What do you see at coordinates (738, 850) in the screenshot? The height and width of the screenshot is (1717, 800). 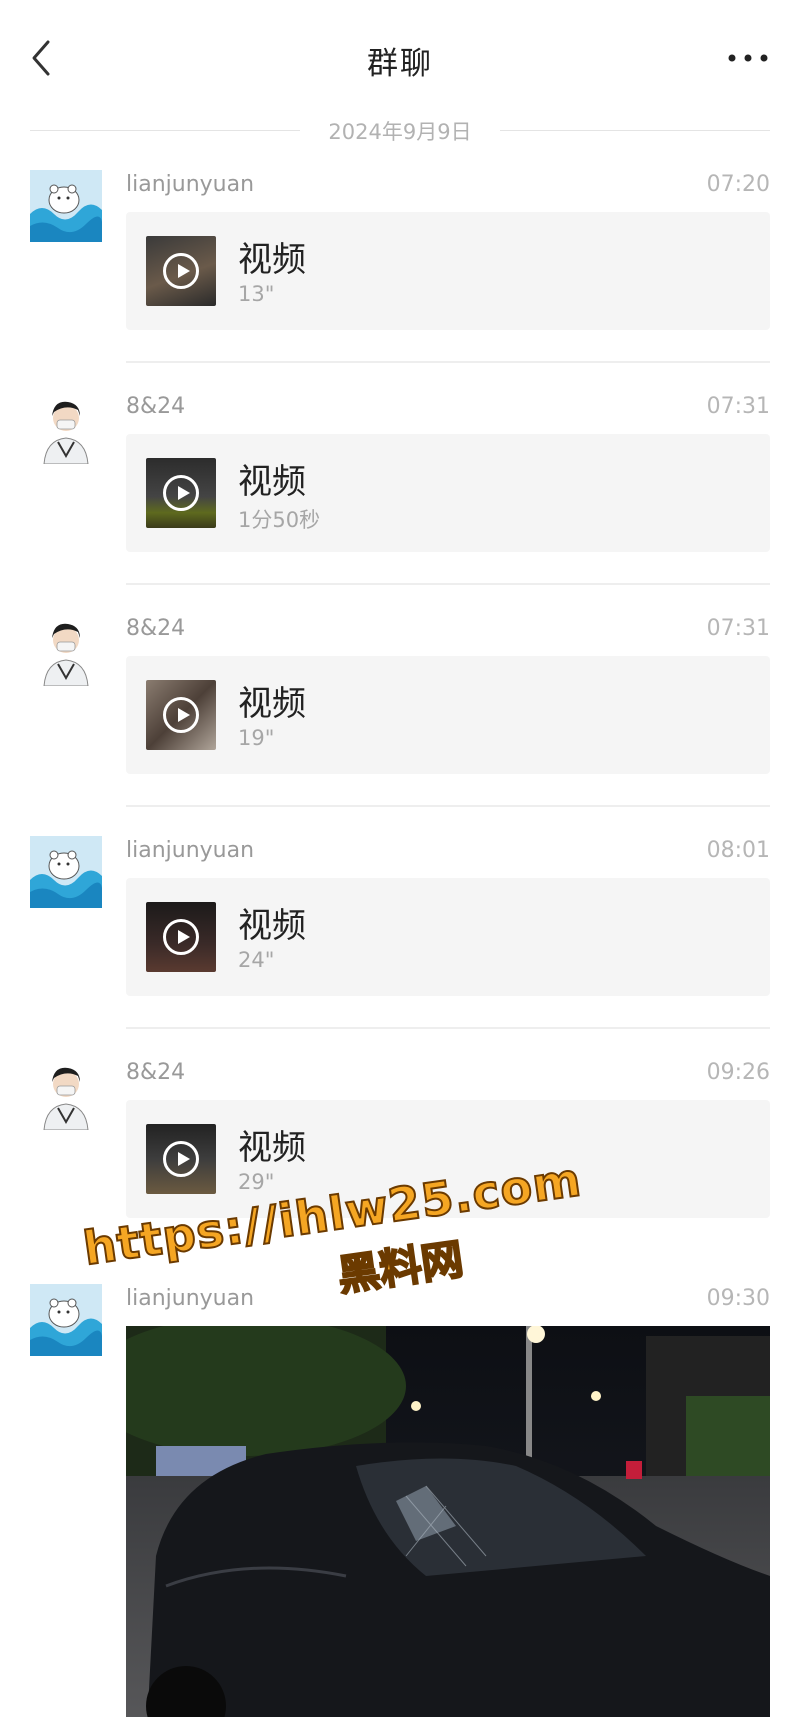 I see `message-time: 08:01` at bounding box center [738, 850].